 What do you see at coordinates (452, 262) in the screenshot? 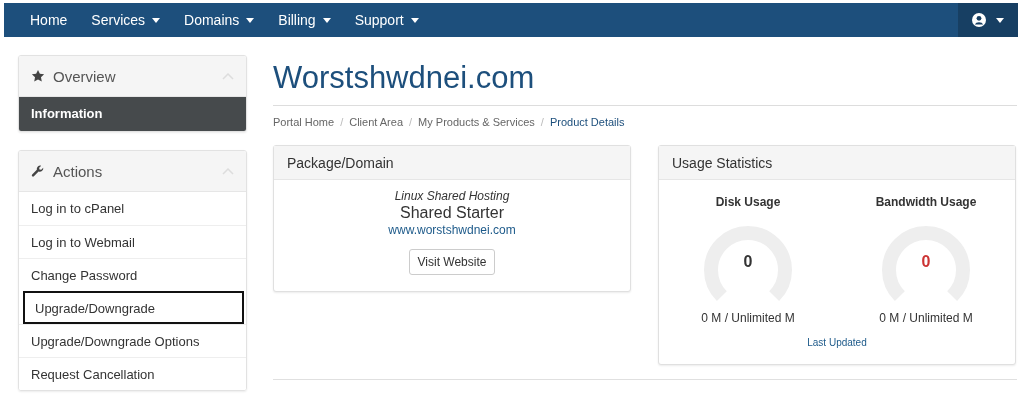
I see `visit-website-button: Visit Website` at bounding box center [452, 262].